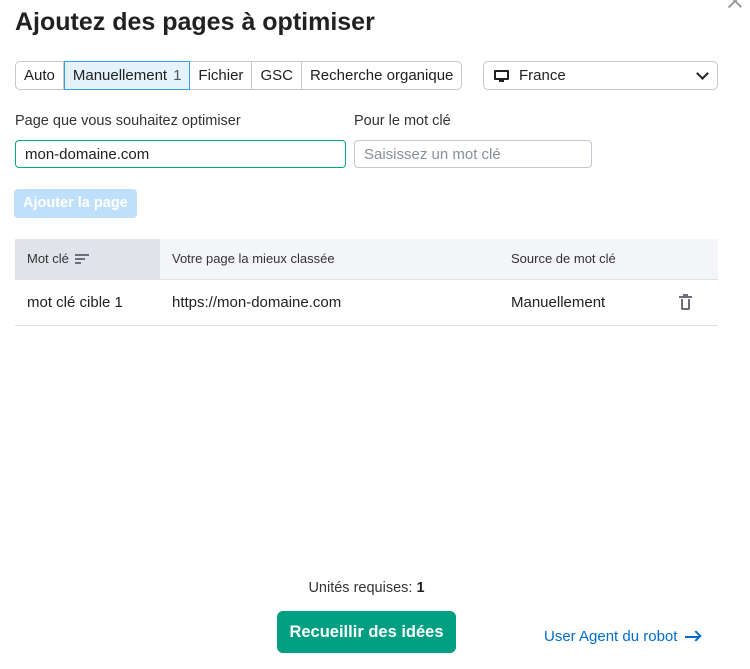 This screenshot has width=750, height=669. What do you see at coordinates (48, 258) in the screenshot?
I see `column-header-label: Mot clé` at bounding box center [48, 258].